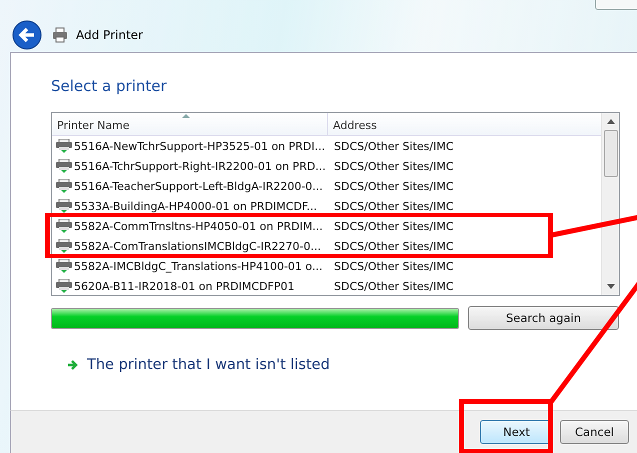  What do you see at coordinates (610, 121) in the screenshot?
I see `scroll-up-icon` at bounding box center [610, 121].